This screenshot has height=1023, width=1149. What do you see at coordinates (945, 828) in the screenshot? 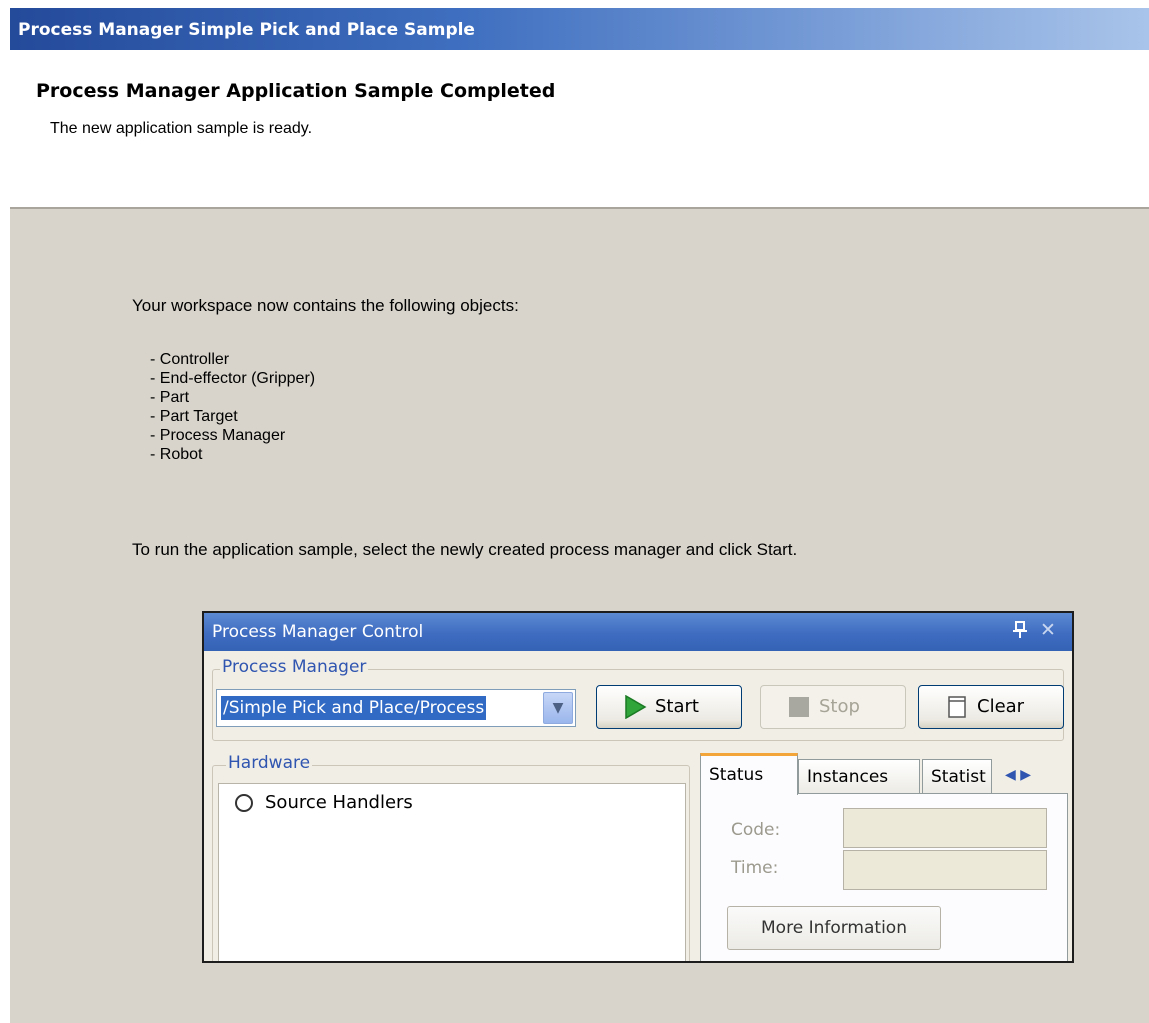
I see `code-field` at bounding box center [945, 828].